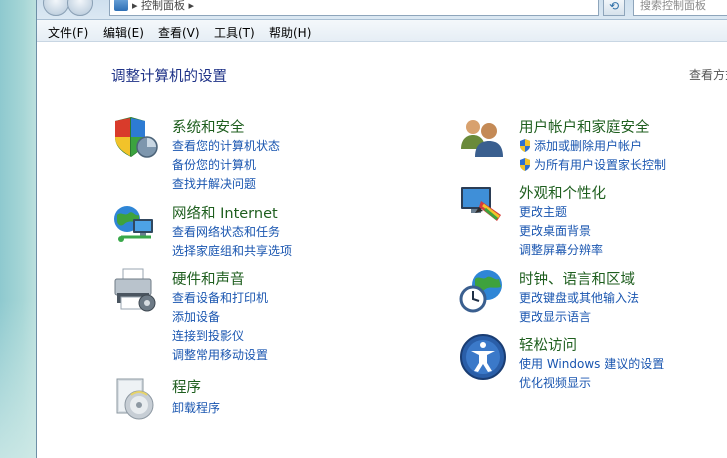 Image resolution: width=727 pixels, height=458 pixels. I want to click on category-ease-of-access: 轻松访问 使用 Windows 建议的设置 优化视频显示, so click(593, 363).